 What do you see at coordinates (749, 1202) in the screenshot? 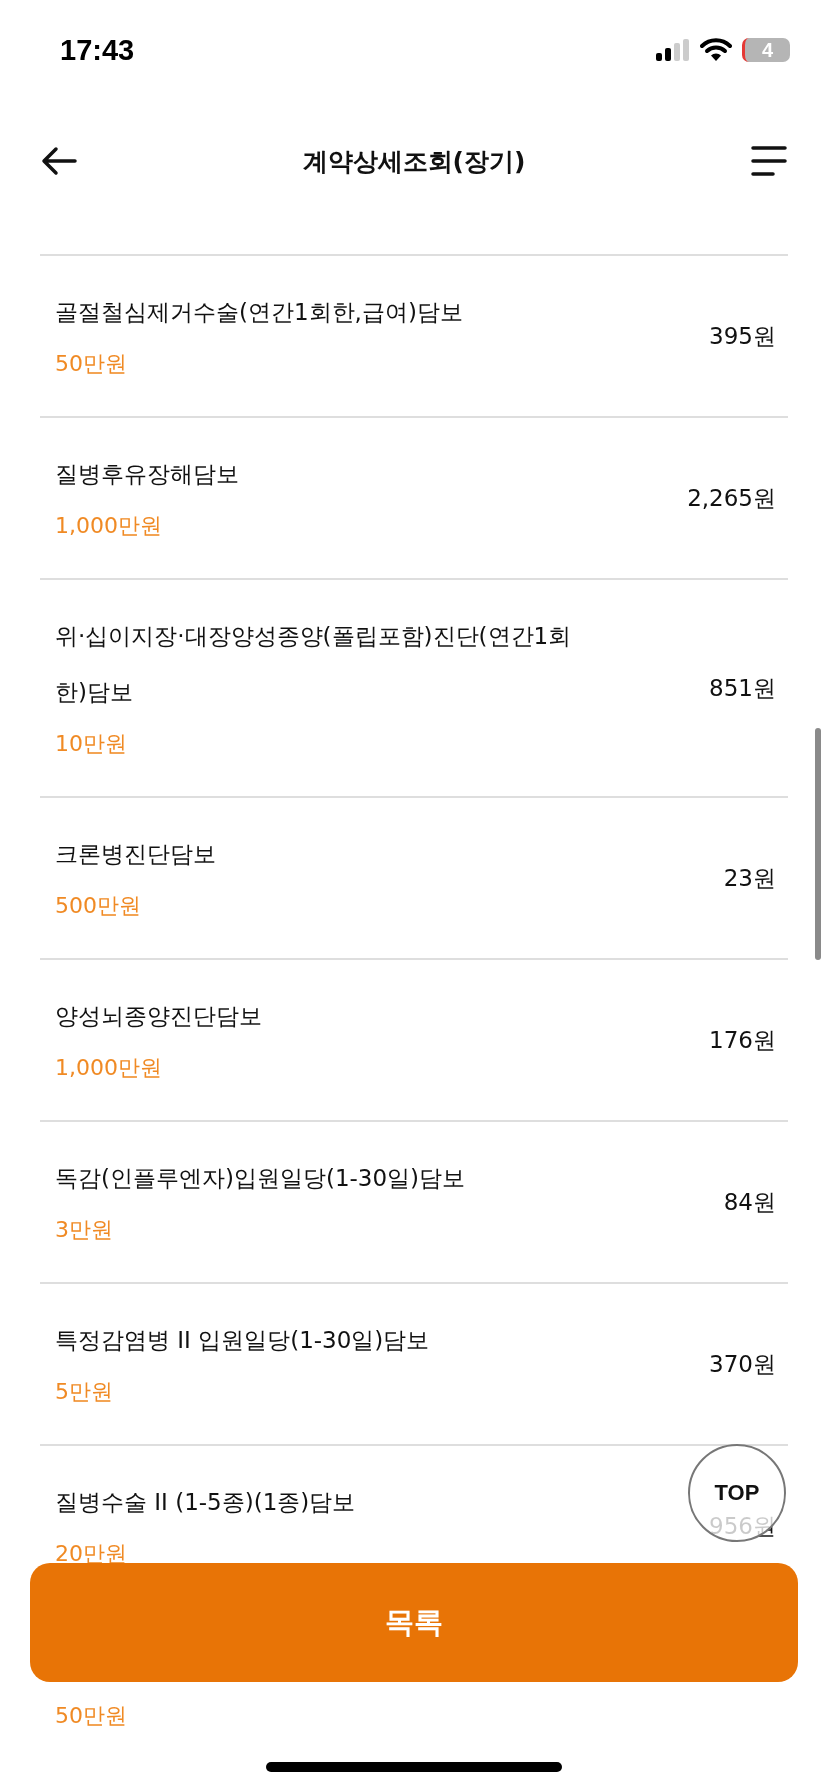
I see `premium-amount: 84원` at bounding box center [749, 1202].